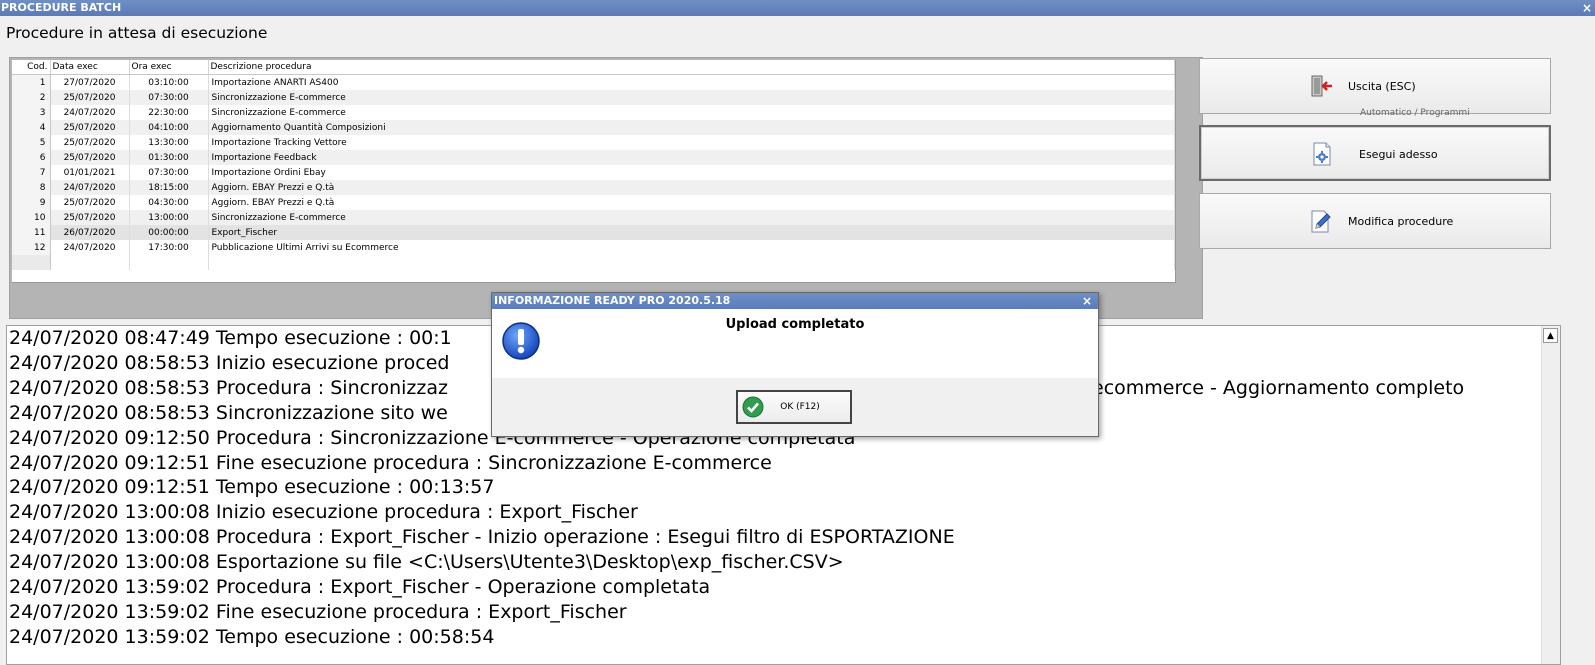 The image size is (1595, 665). What do you see at coordinates (612, 300) in the screenshot?
I see `dialog-title: INFORMAZIONE READY PRO 2020.5.18` at bounding box center [612, 300].